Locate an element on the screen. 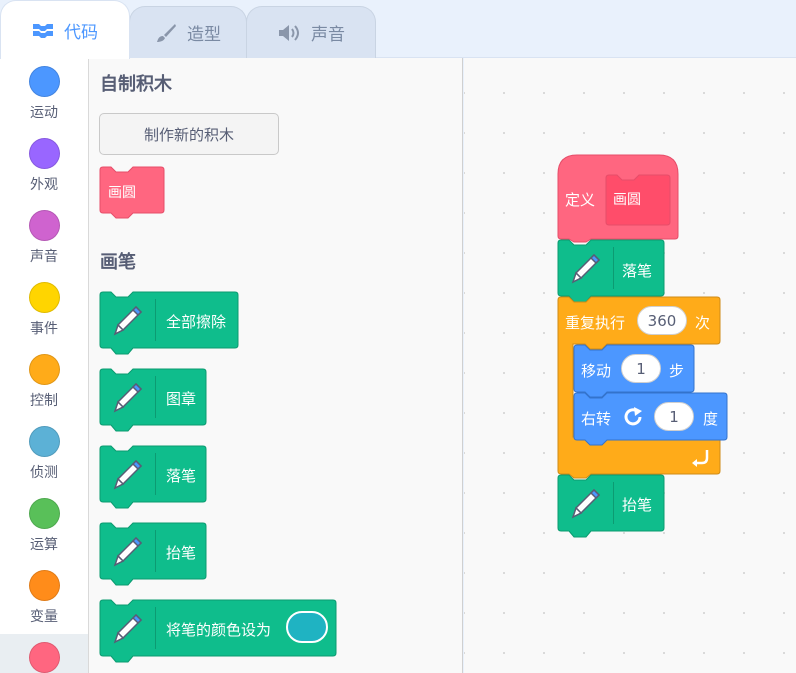 This screenshot has height=673, width=796. code-icon is located at coordinates (43, 30).